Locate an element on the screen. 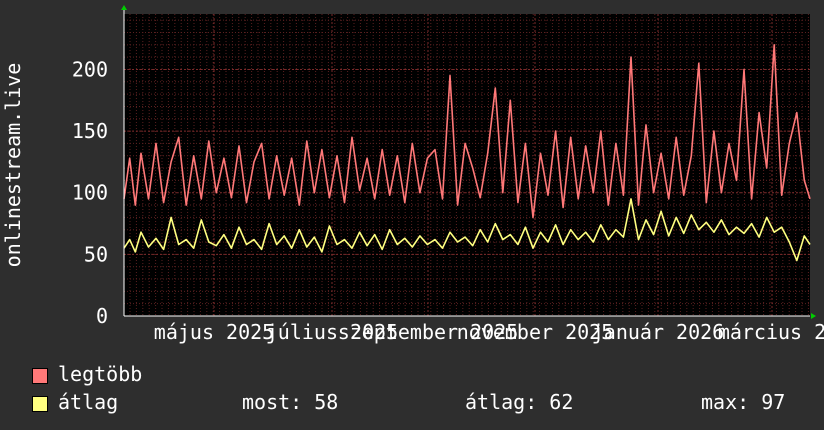 The height and width of the screenshot is (430, 824). x-tick-label: január 2026 is located at coordinates (658, 332).